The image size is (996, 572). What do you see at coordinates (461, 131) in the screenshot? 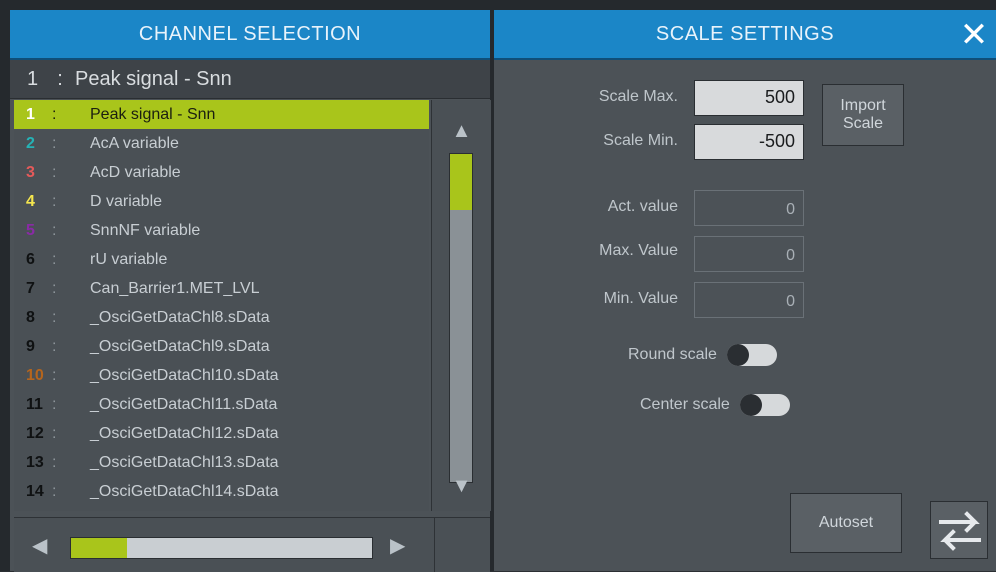
I see `scroll-up-icon: ▲` at bounding box center [461, 131].